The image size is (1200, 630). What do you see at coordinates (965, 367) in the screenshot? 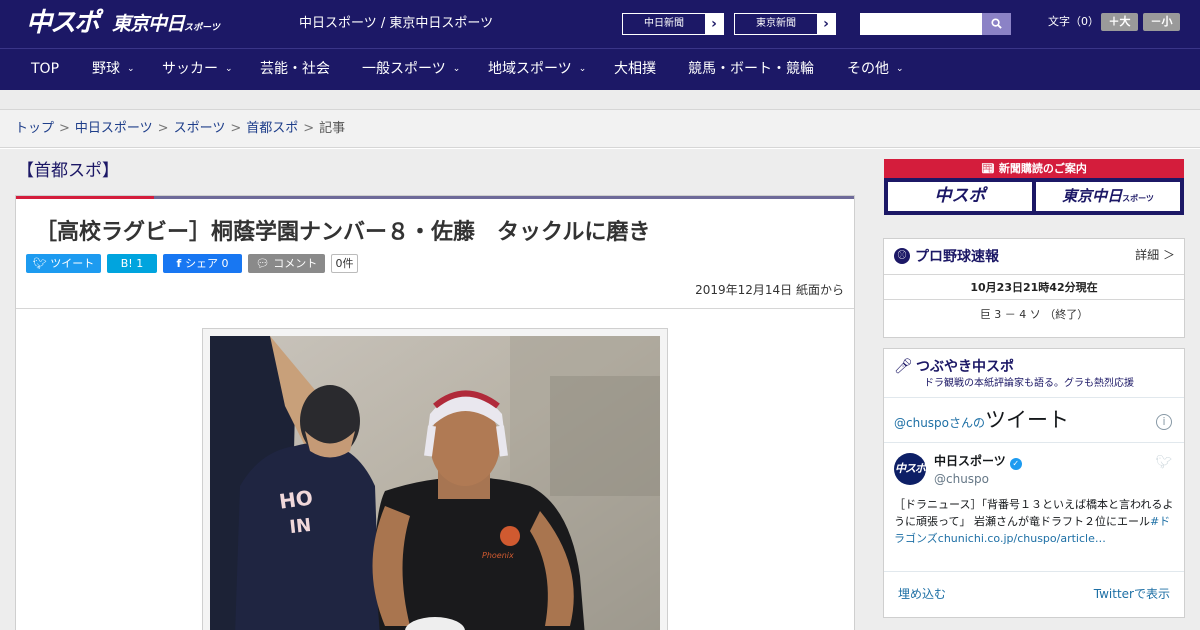
I see `tweets-widget-title: つぶやき中スポ` at bounding box center [965, 367].